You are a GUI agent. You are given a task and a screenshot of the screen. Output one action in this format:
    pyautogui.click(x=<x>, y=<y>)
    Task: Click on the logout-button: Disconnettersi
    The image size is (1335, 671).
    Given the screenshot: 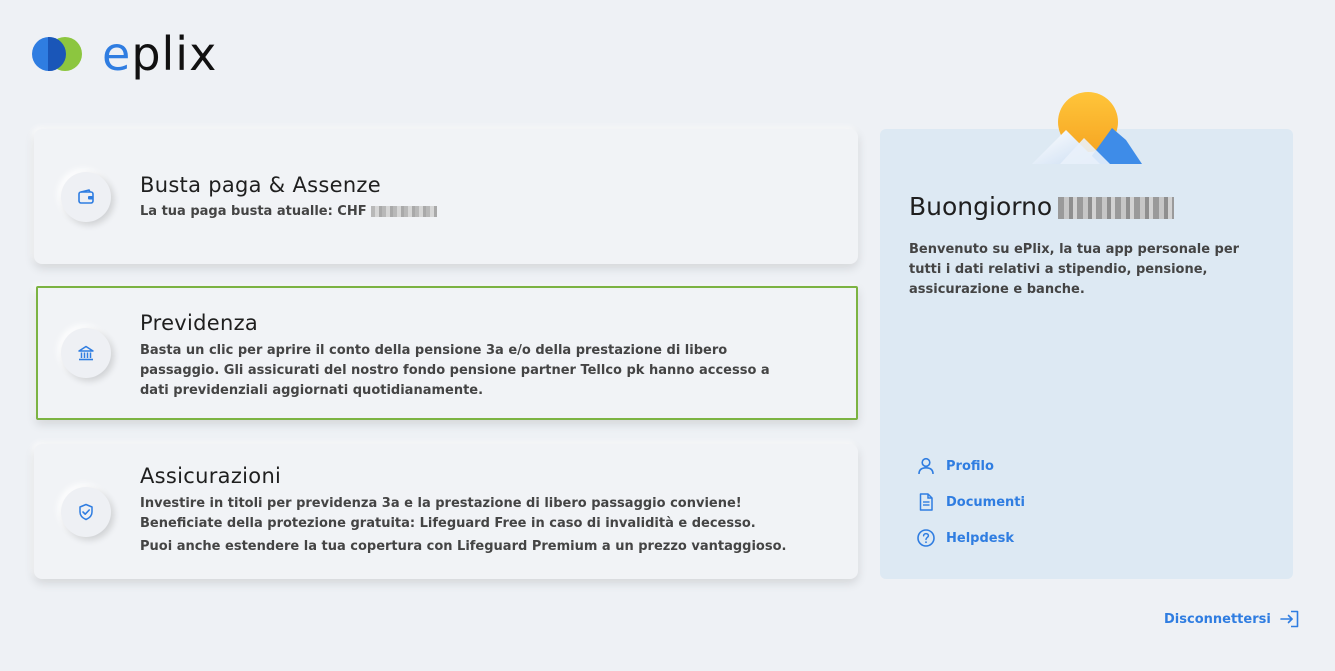 What is the action you would take?
    pyautogui.click(x=1232, y=619)
    